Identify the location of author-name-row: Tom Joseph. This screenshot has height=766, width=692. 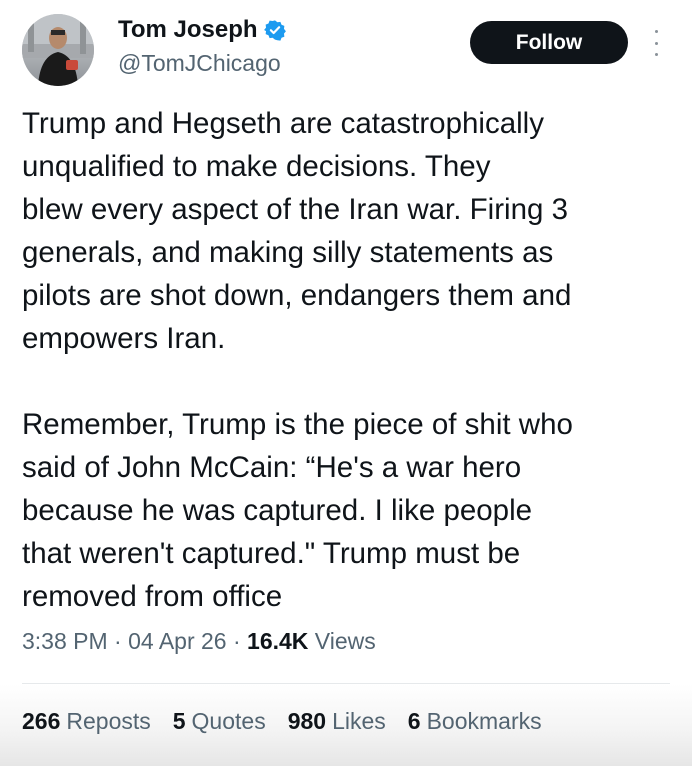
(202, 30).